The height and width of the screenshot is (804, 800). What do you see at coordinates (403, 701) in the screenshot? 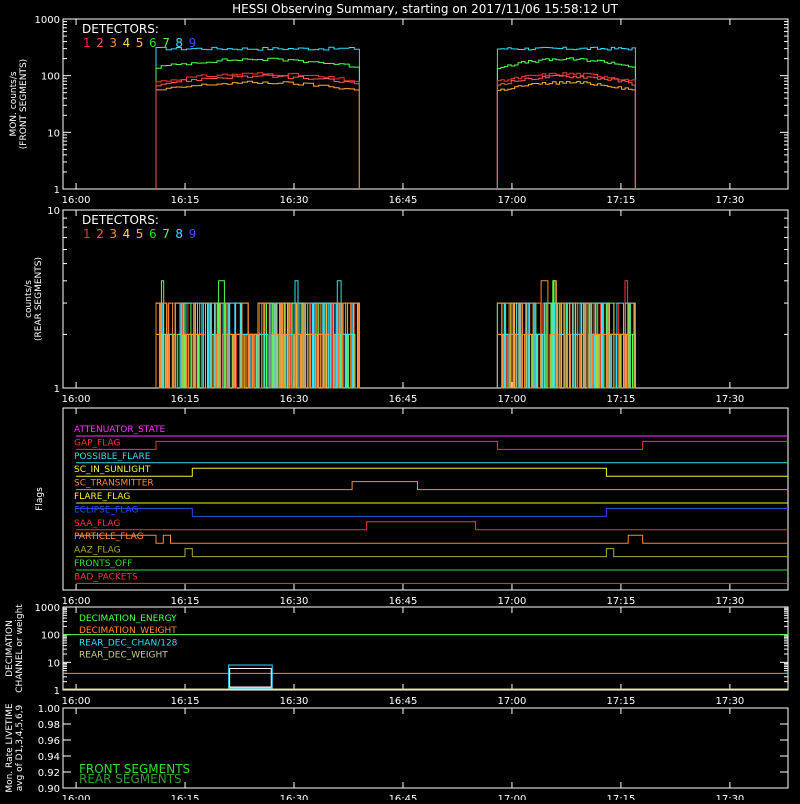
I see `dec-xtick-label: 16:45` at bounding box center [403, 701].